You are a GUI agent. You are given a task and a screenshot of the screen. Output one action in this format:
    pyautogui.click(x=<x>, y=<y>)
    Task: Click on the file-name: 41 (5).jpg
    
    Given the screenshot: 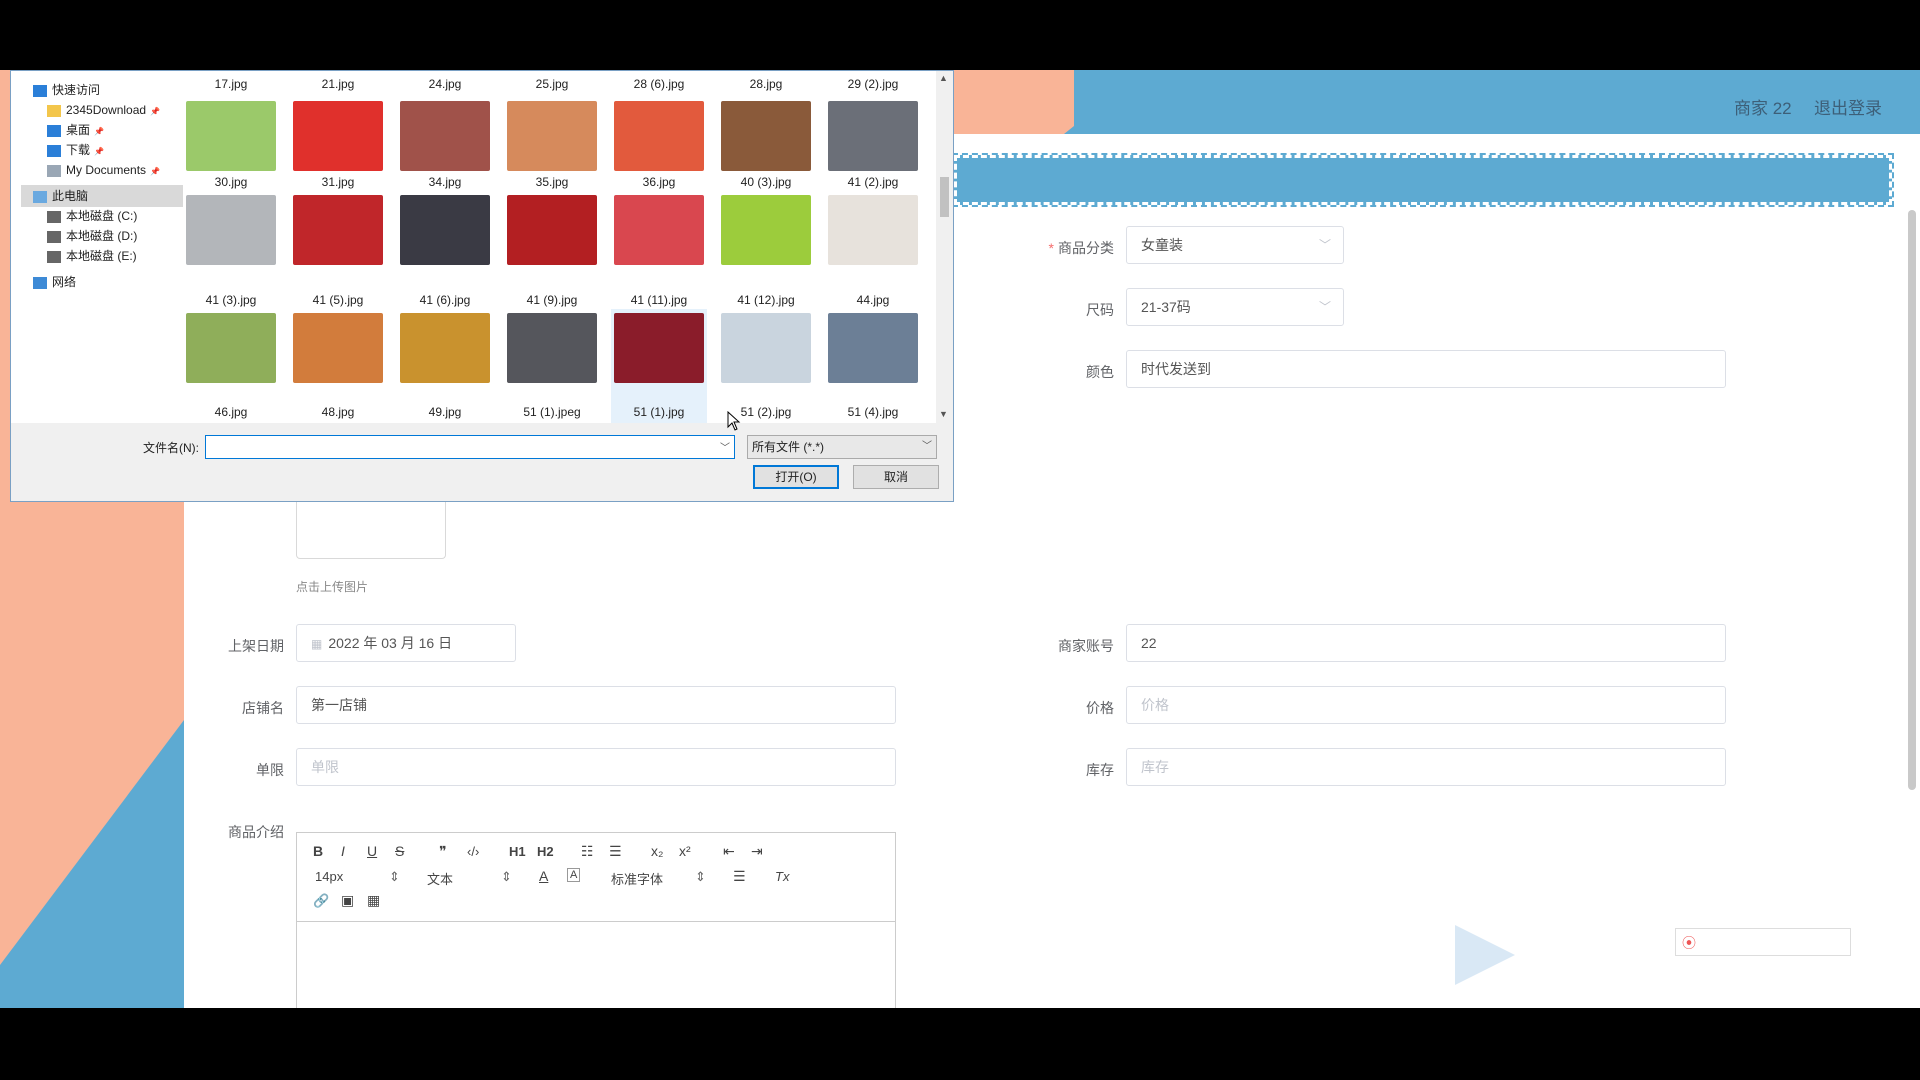 What is the action you would take?
    pyautogui.click(x=338, y=300)
    